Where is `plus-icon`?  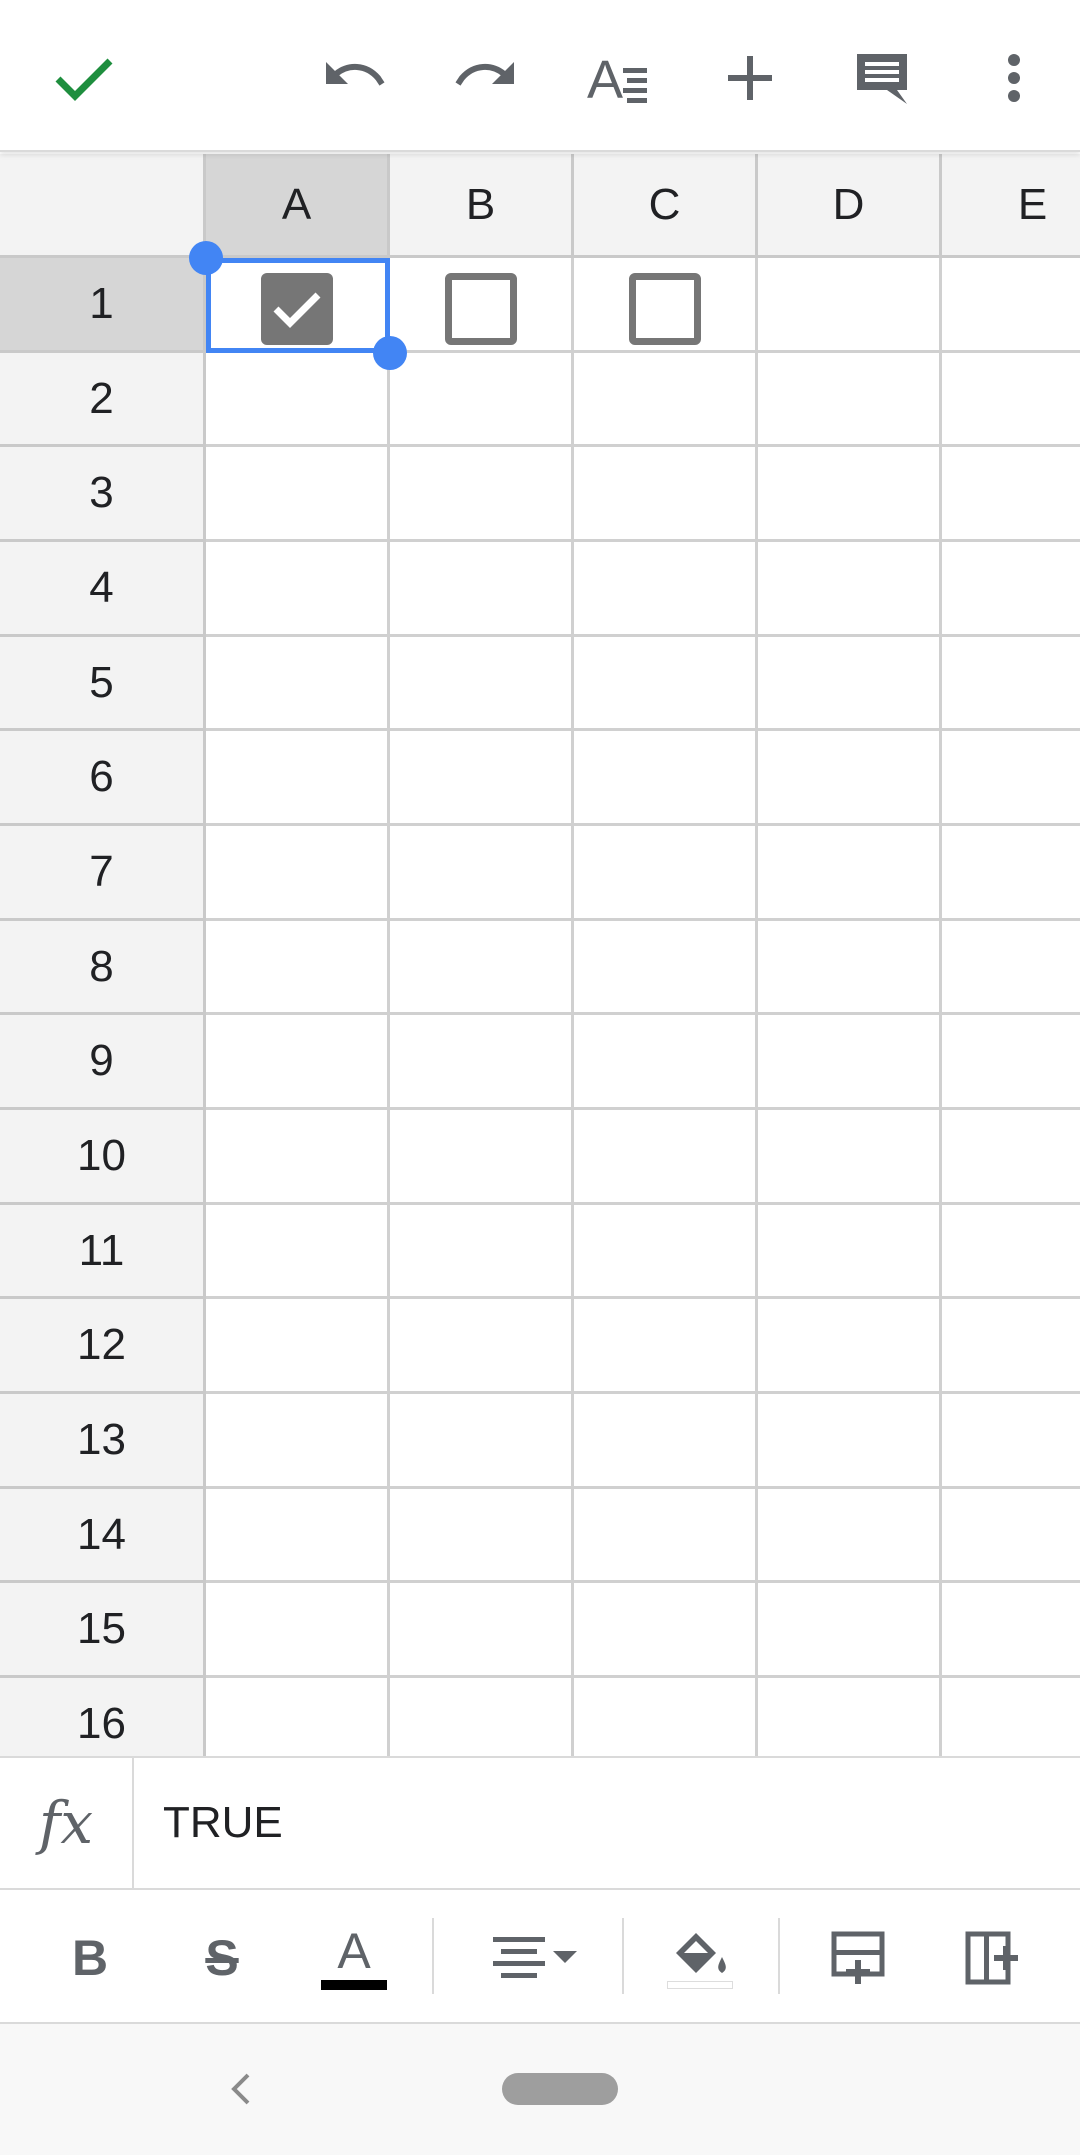 plus-icon is located at coordinates (750, 78).